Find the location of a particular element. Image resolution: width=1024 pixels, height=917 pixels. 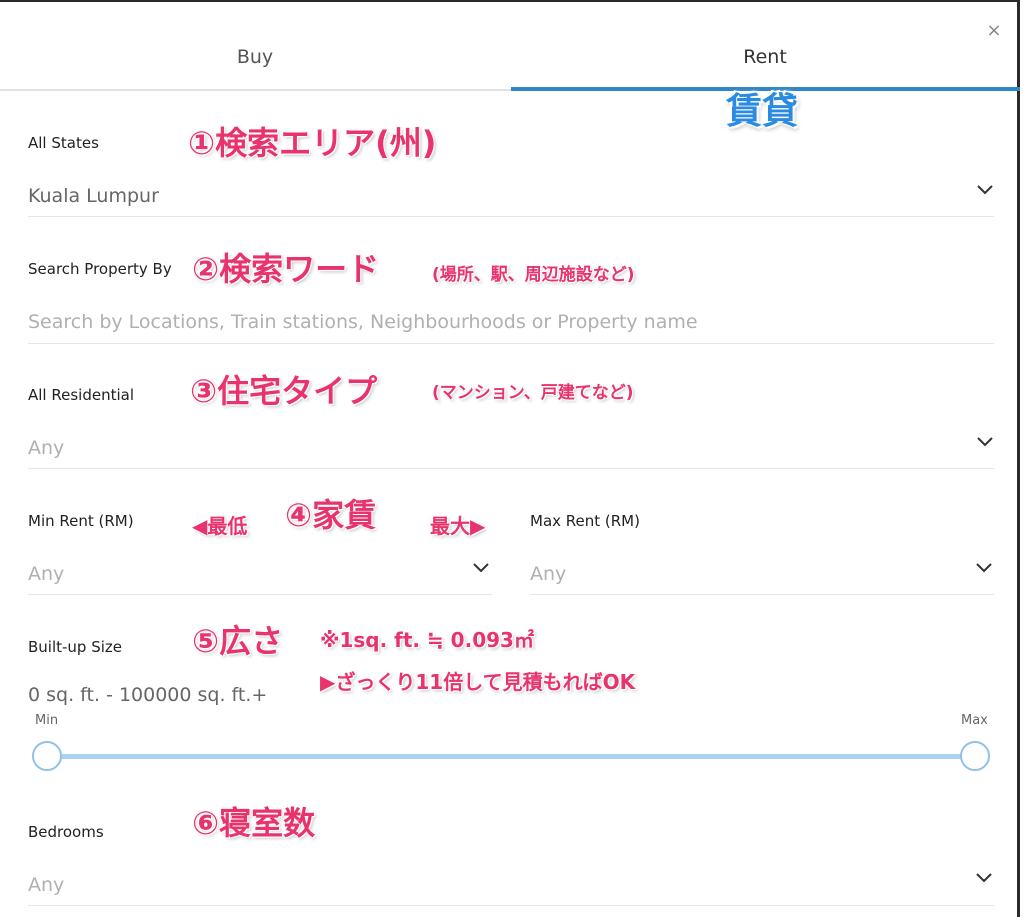

tab-bar: Buy Rent is located at coordinates (510, 47).